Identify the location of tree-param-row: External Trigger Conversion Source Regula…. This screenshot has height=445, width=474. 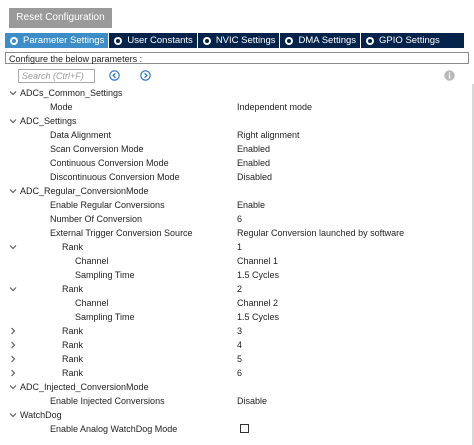
(237, 233).